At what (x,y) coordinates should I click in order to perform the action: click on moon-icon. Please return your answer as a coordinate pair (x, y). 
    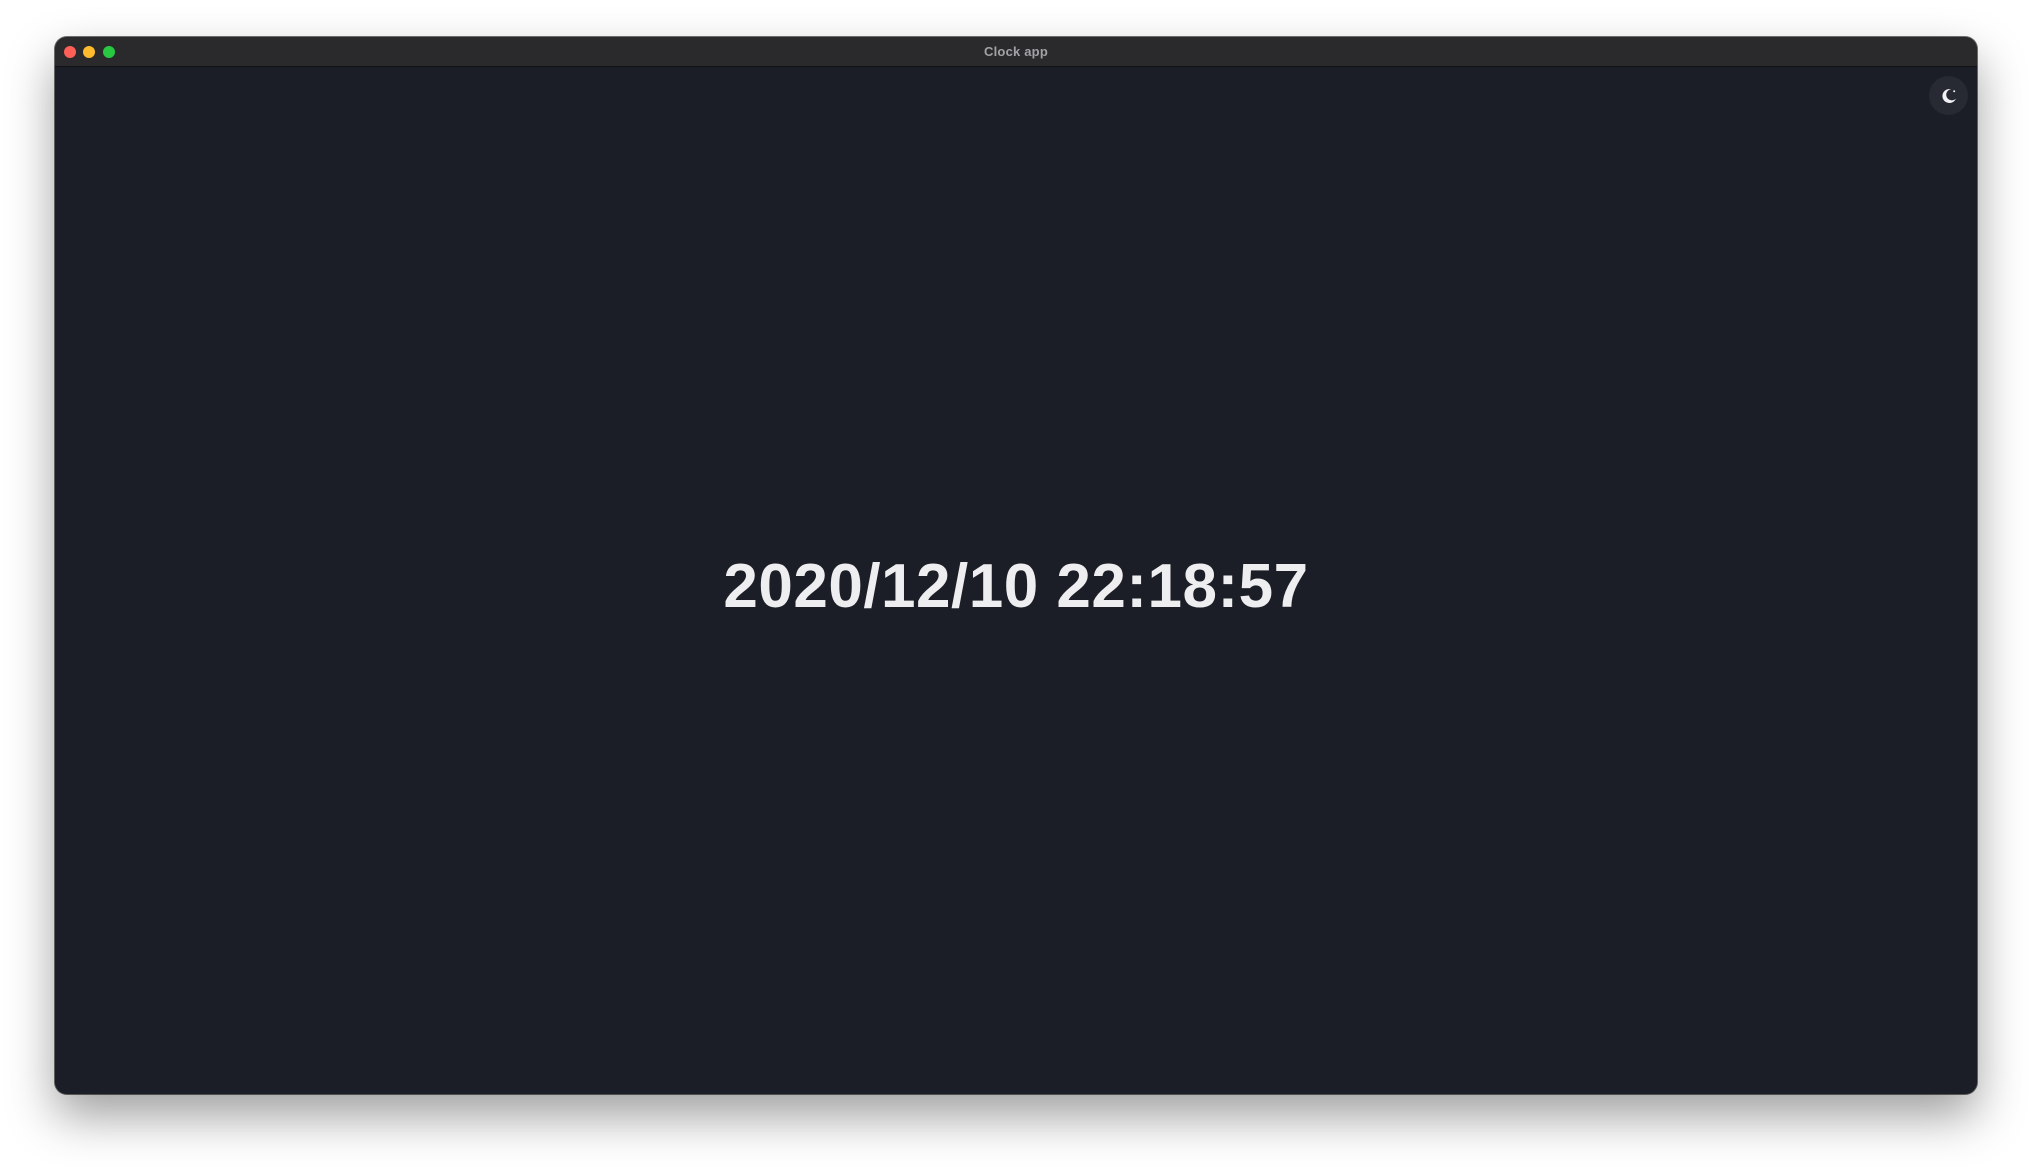
    Looking at the image, I should click on (1949, 96).